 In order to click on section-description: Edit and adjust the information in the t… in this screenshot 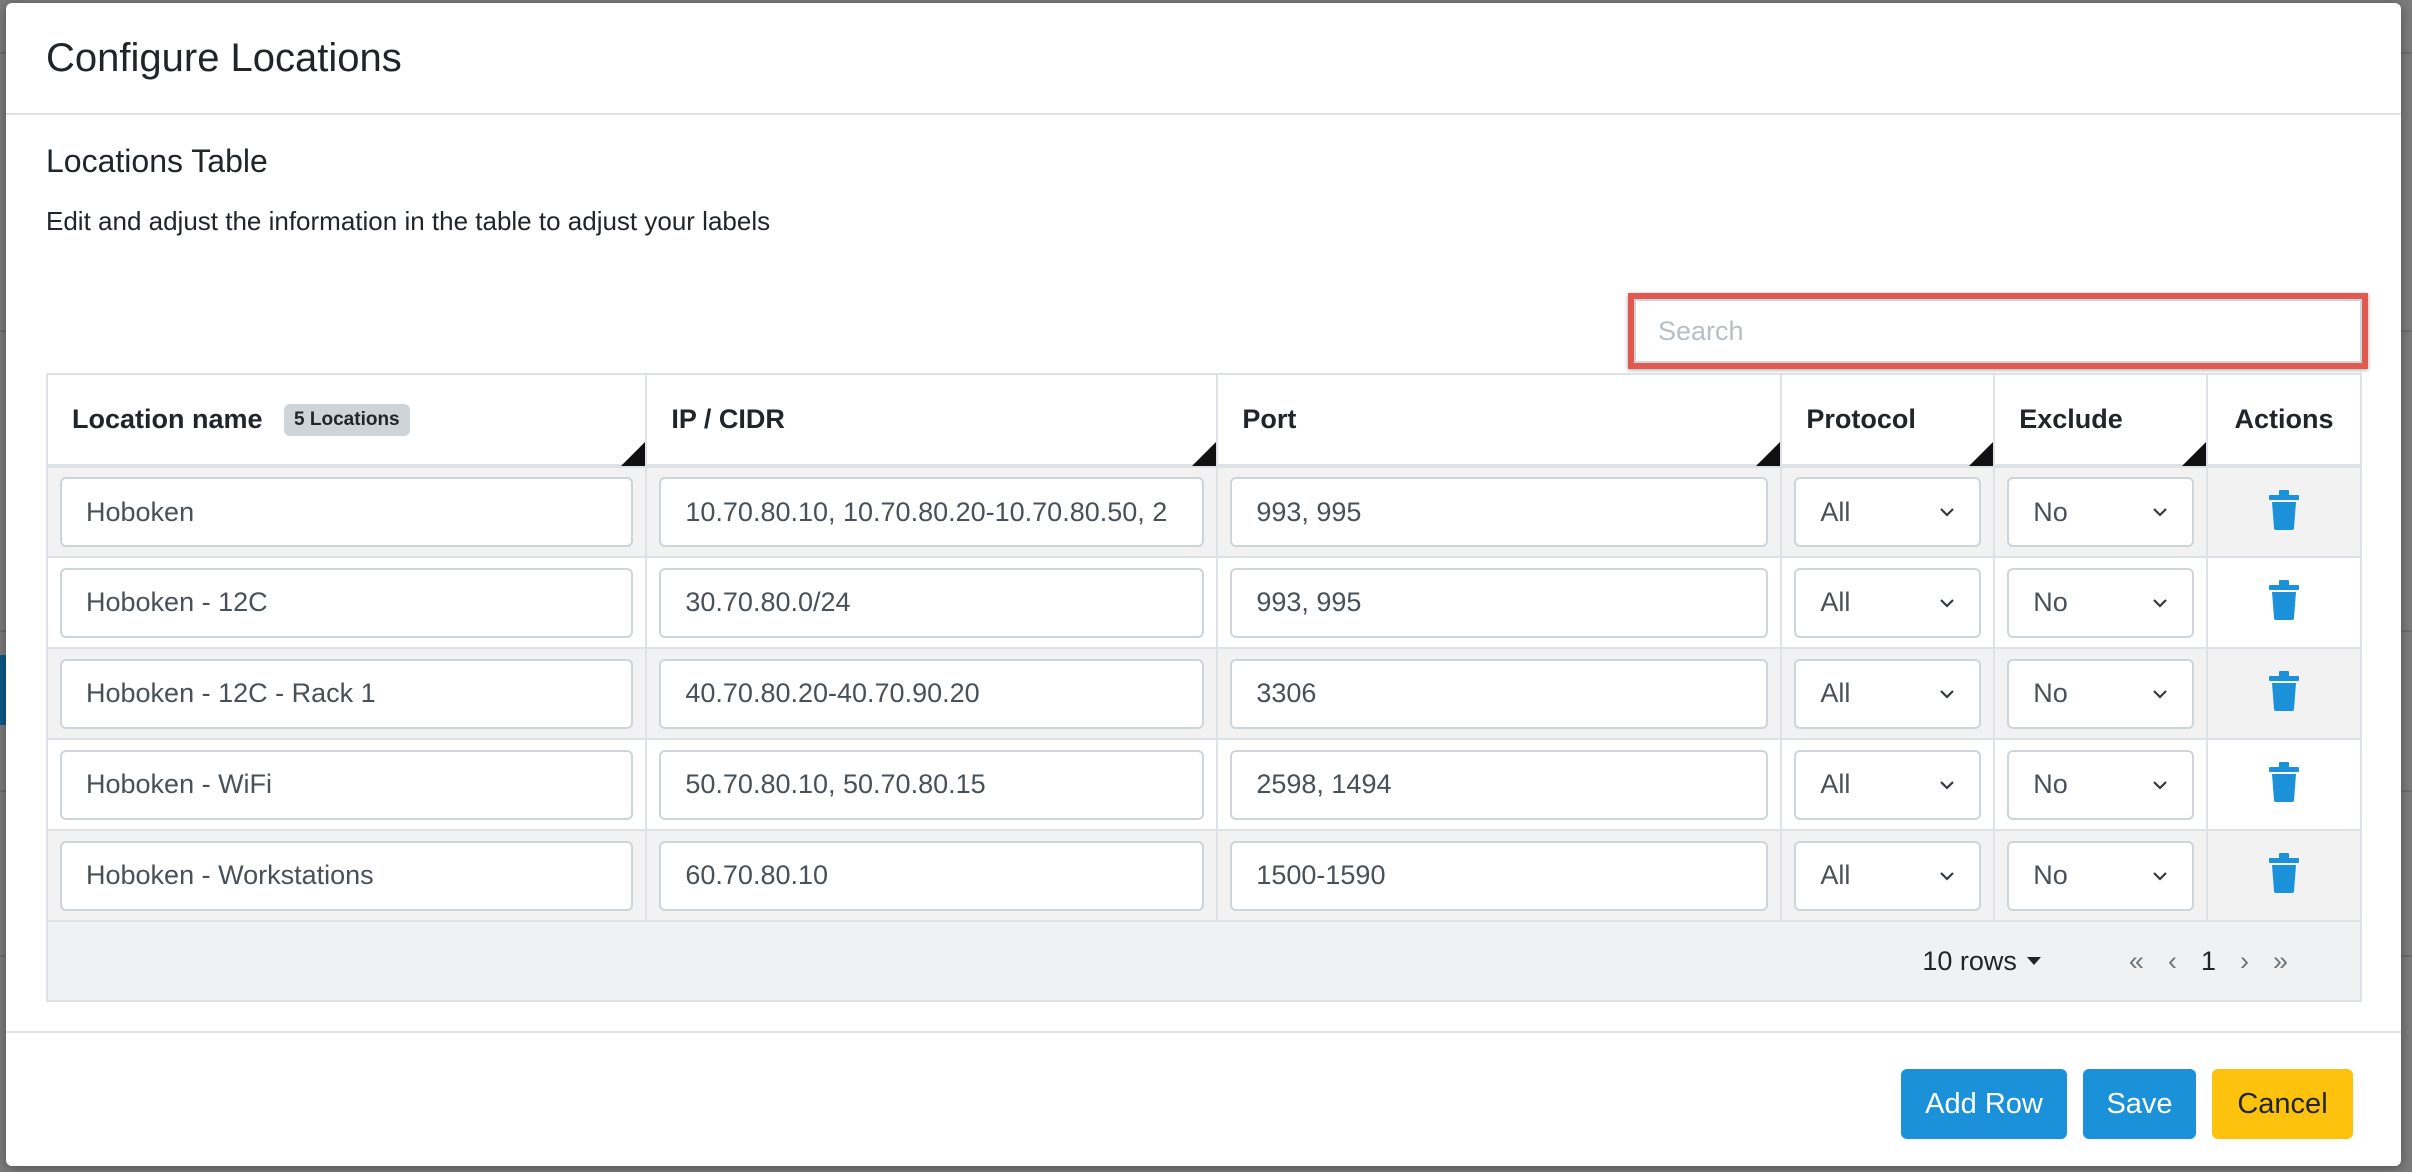, I will do `click(408, 221)`.